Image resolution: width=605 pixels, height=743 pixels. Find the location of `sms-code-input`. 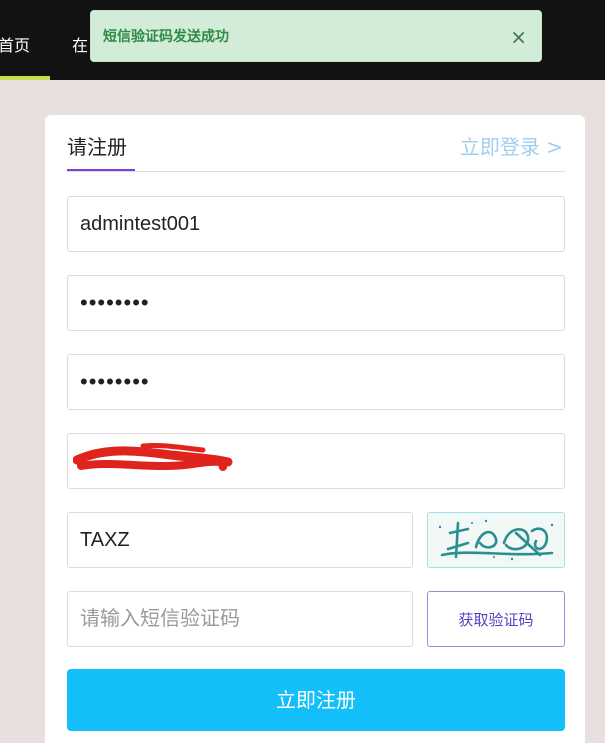

sms-code-input is located at coordinates (240, 619).